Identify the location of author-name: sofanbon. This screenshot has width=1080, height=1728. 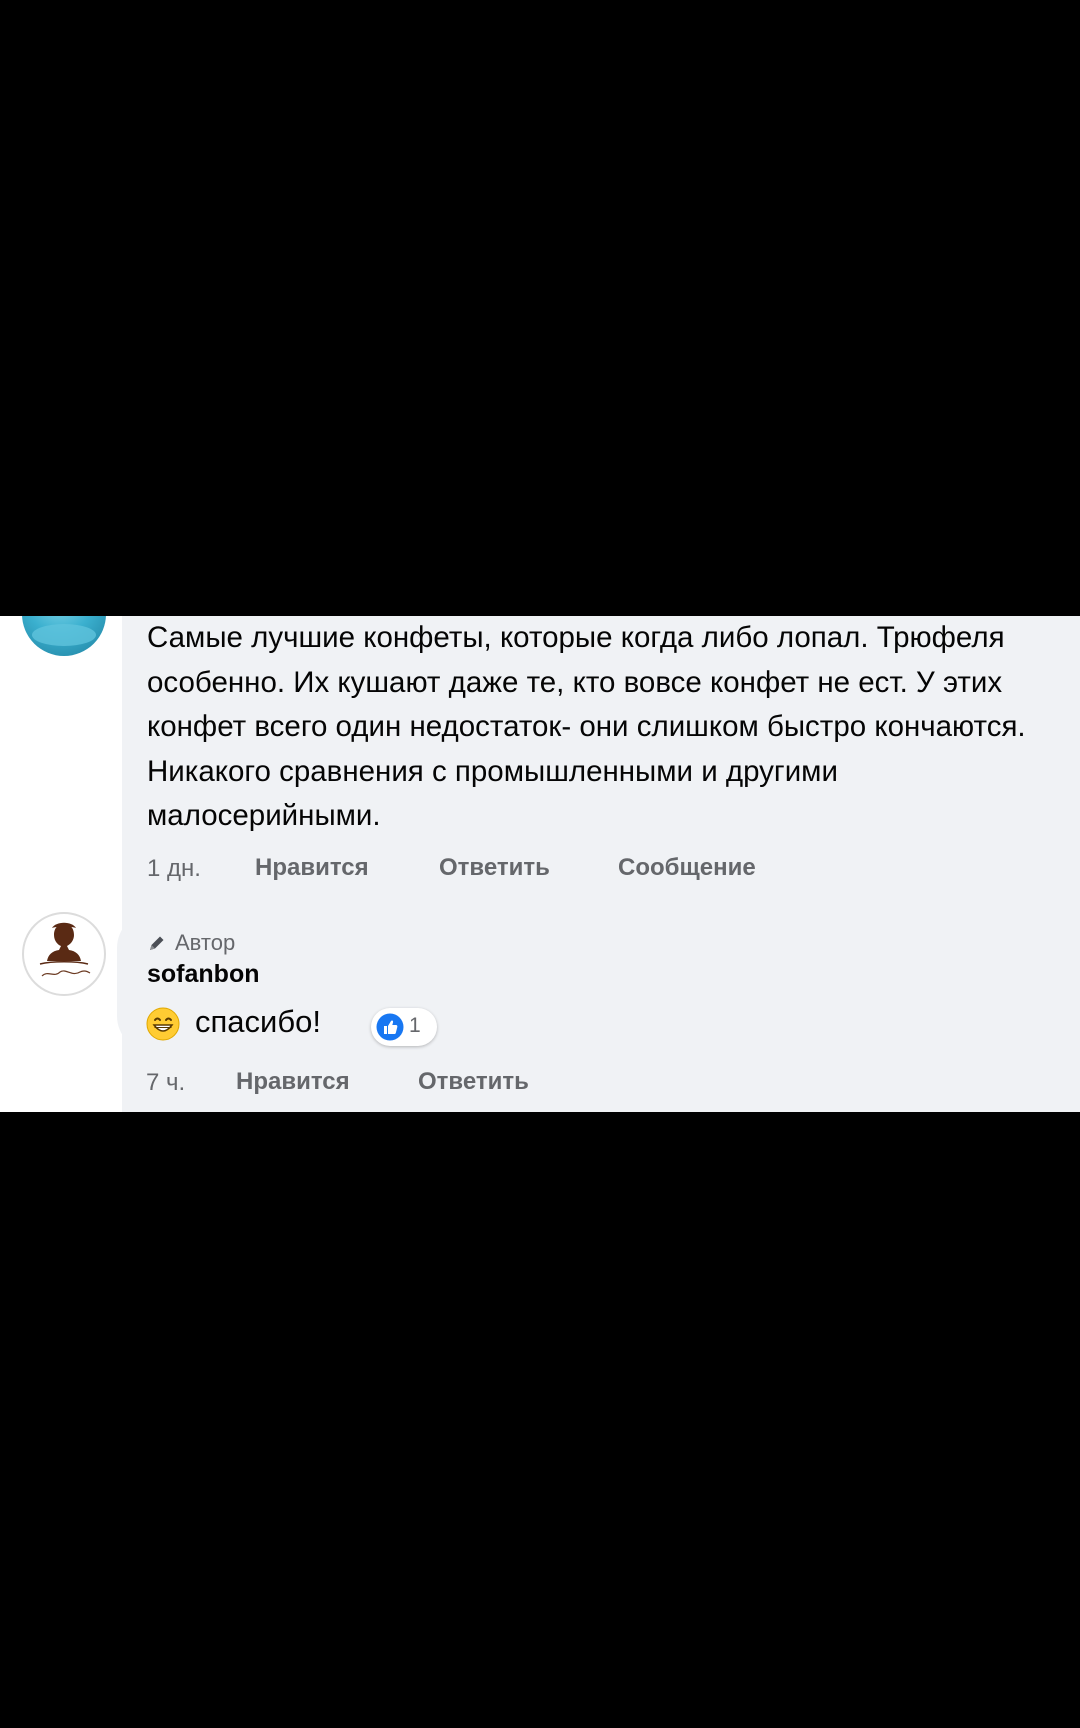
(203, 974).